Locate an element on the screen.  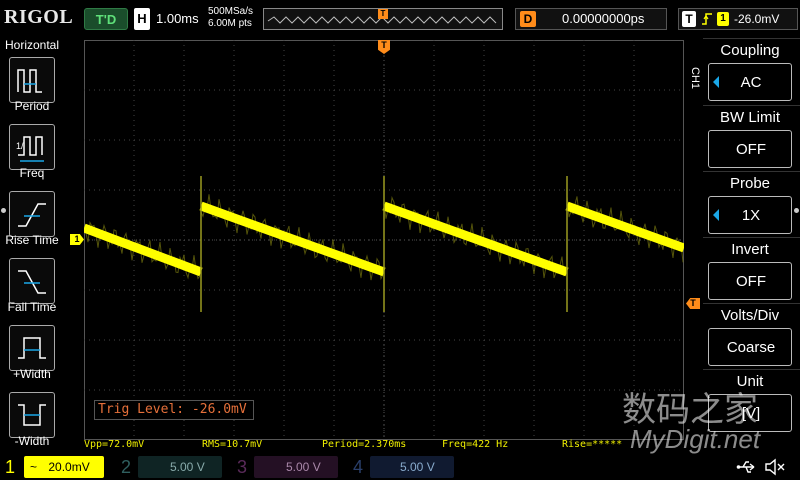
freq-button: 1/ is located at coordinates (32, 147).